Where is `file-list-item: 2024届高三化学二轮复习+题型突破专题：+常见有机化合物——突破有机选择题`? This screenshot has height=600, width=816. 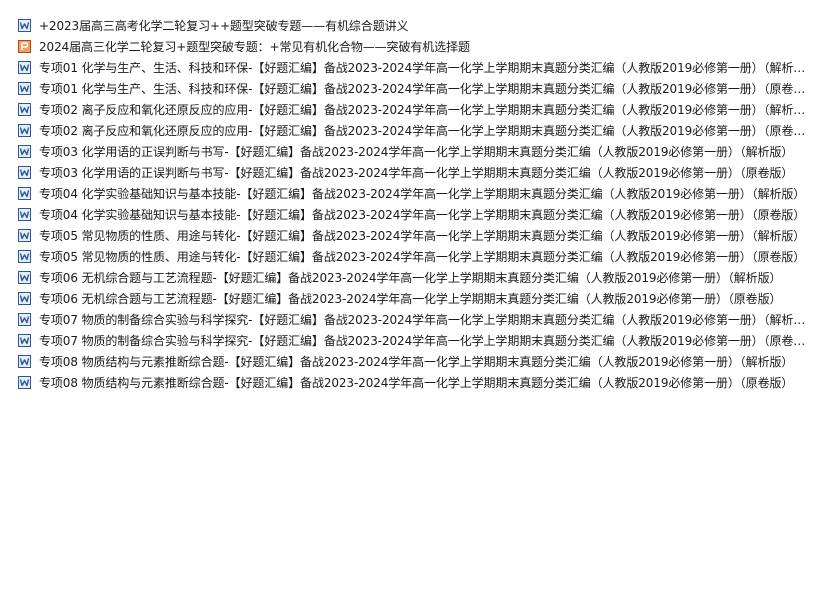 file-list-item: 2024届高三化学二轮复习+题型突破专题：+常见有机化合物——突破有机选择题 is located at coordinates (416, 46).